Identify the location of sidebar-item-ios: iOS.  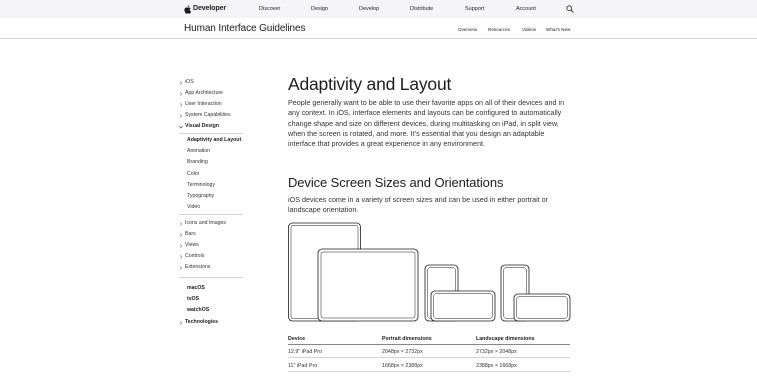
(216, 82).